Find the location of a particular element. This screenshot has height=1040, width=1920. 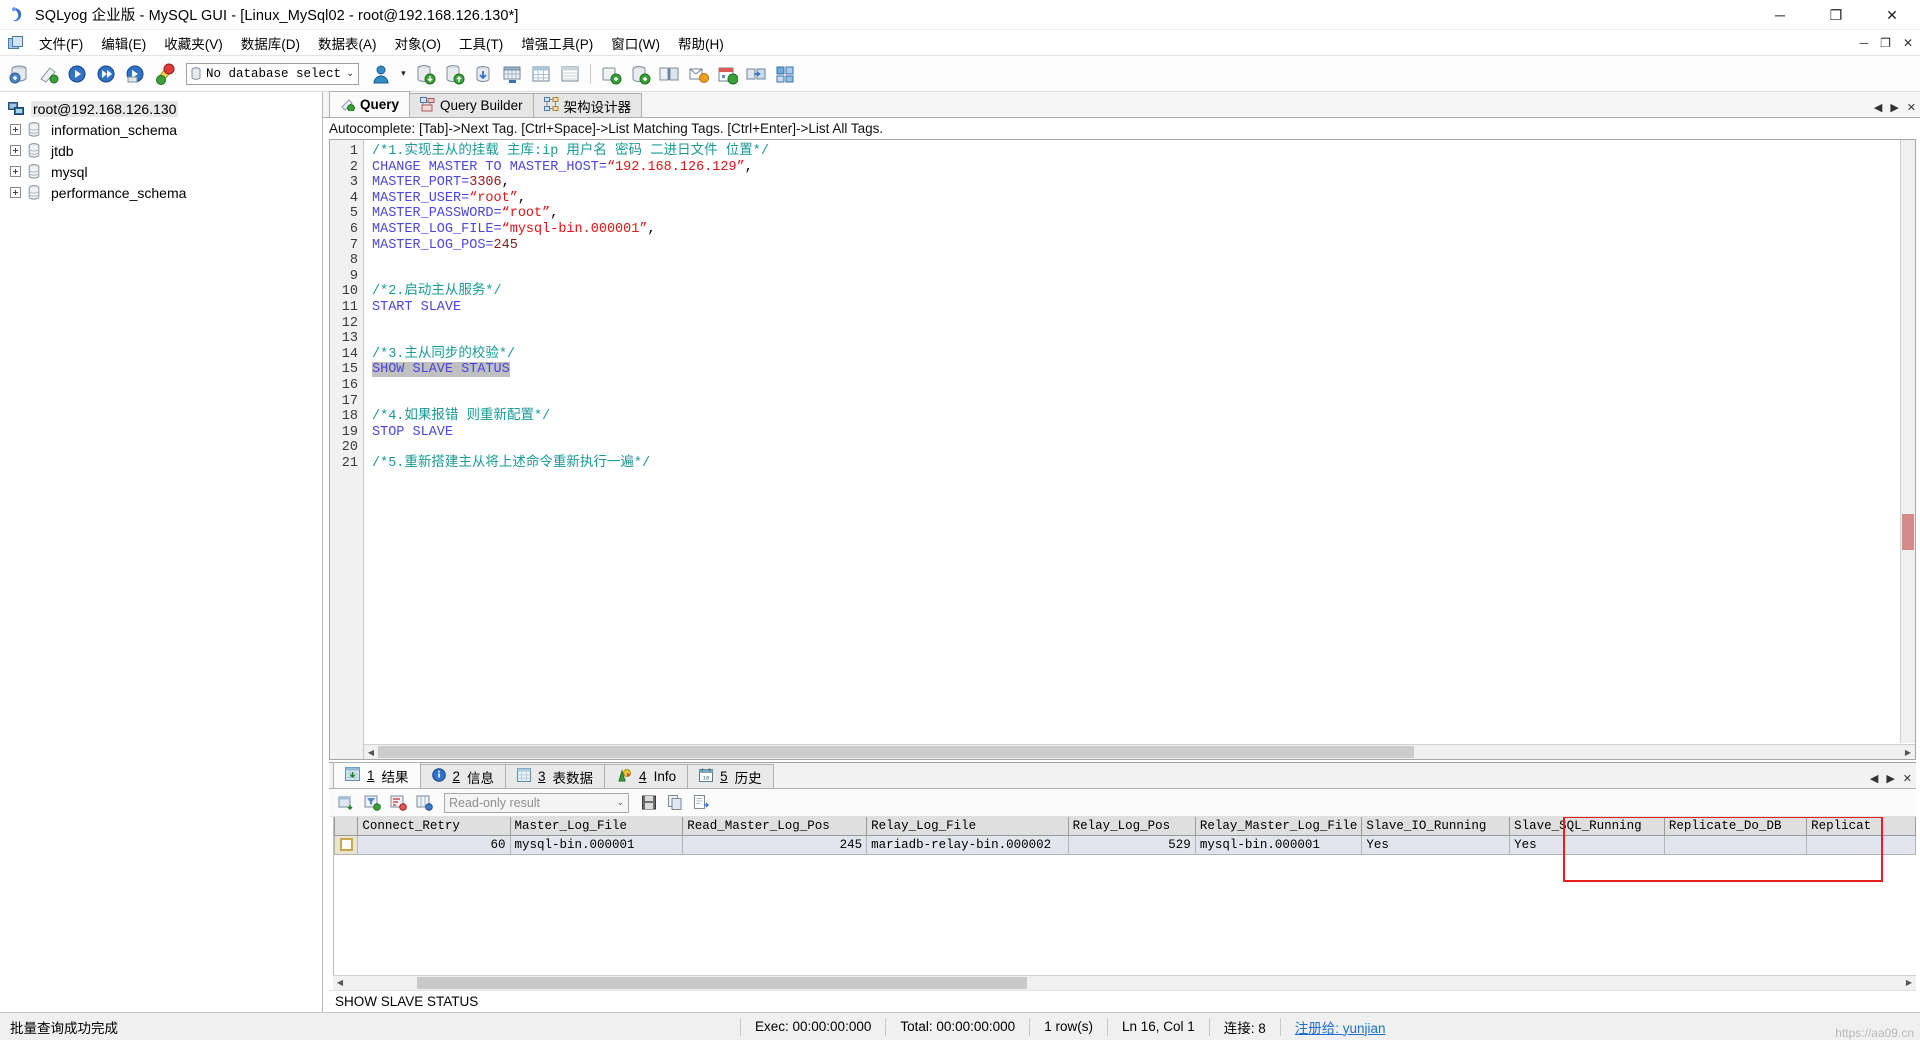

cell-slave-sql-running: Yes is located at coordinates (1587, 845).